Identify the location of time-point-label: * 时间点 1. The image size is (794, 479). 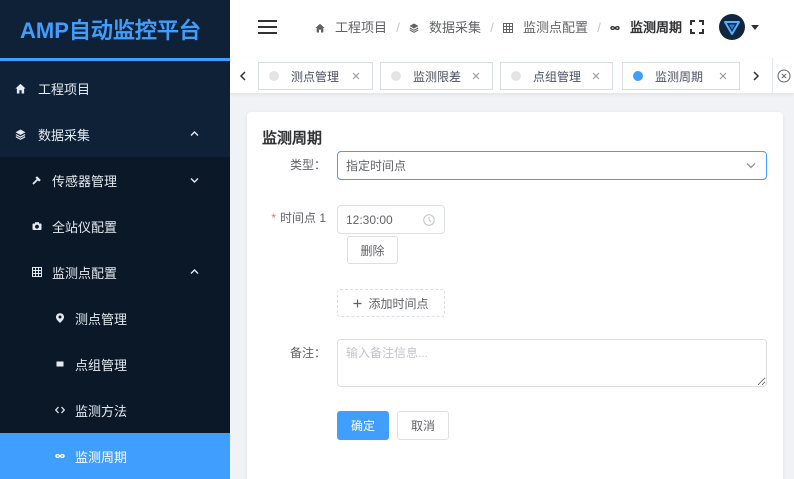
(291, 218).